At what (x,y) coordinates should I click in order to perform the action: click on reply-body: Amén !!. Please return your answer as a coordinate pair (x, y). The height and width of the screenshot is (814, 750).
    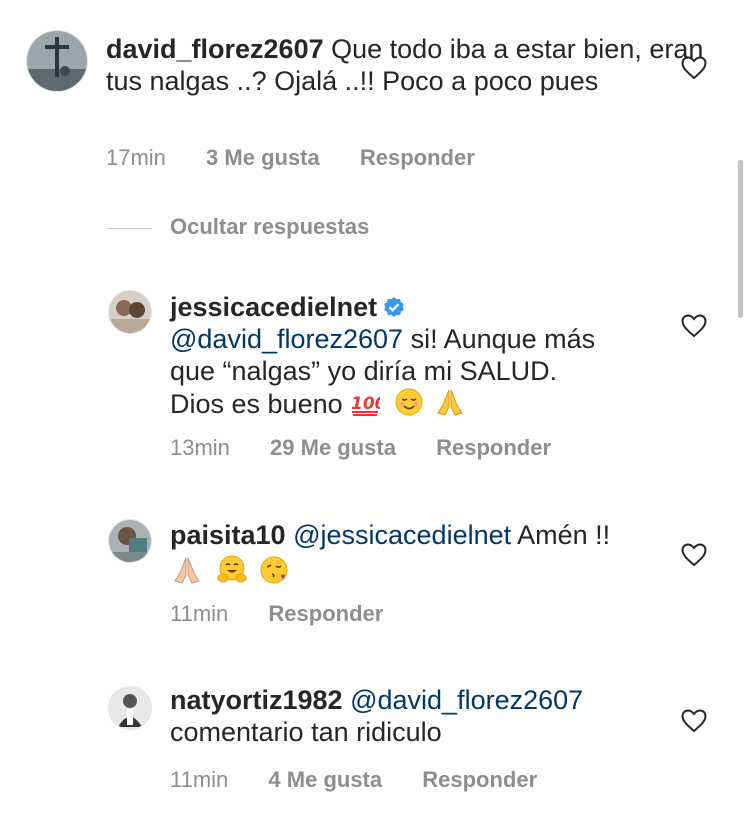
    Looking at the image, I should click on (561, 535).